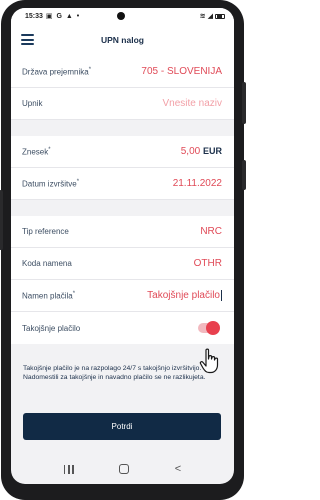 Image resolution: width=320 pixels, height=500 pixels. What do you see at coordinates (49, 295) in the screenshot?
I see `namen-label: Namen plačila*` at bounding box center [49, 295].